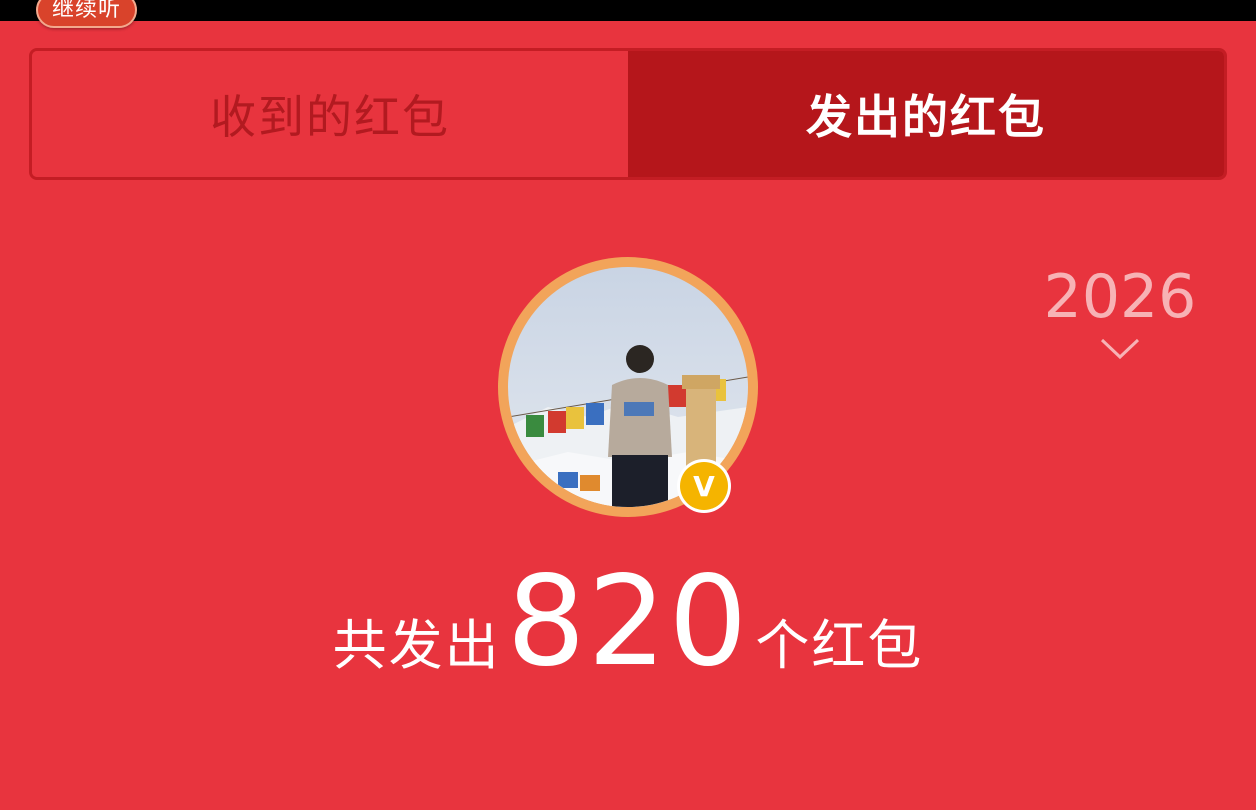 The width and height of the screenshot is (1256, 810). I want to click on summary-suffix: 个红包, so click(839, 645).